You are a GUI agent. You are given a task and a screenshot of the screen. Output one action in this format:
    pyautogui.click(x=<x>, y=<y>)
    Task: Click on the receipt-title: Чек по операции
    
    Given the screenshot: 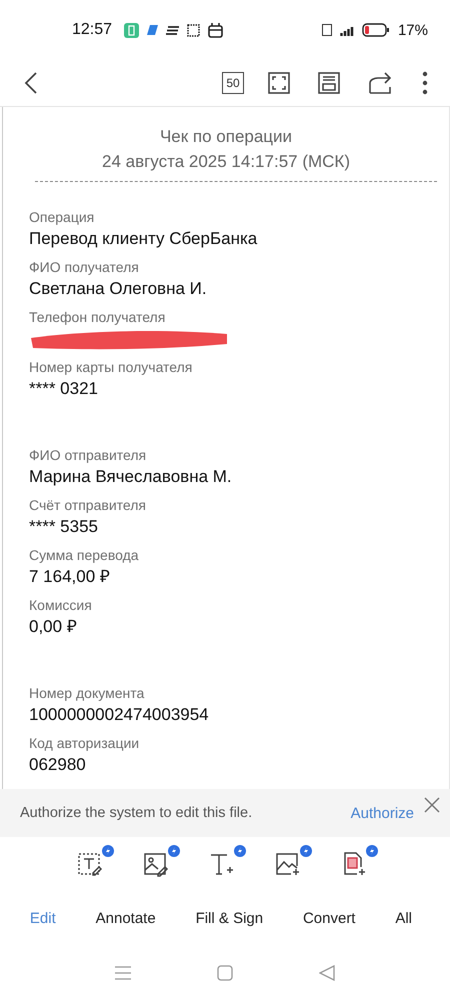 What is the action you would take?
    pyautogui.click(x=226, y=137)
    